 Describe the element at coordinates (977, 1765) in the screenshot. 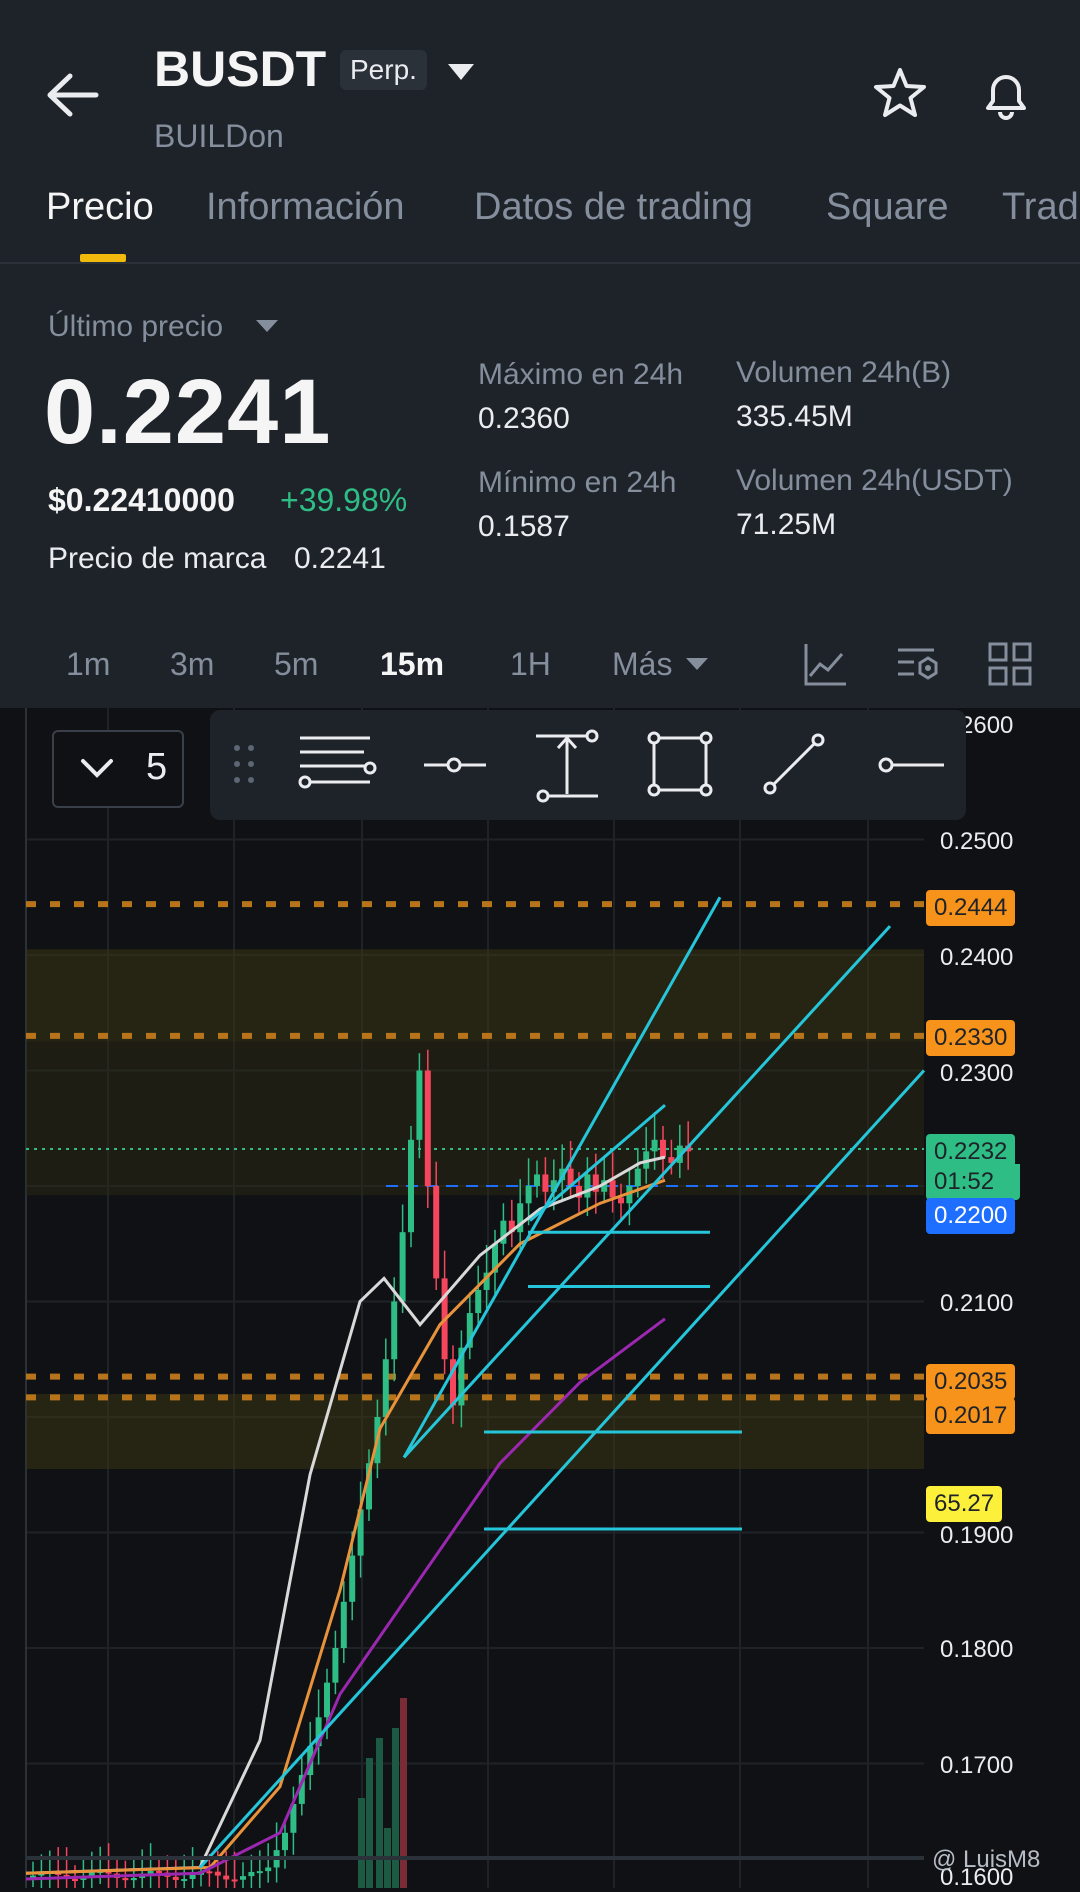

I see `y-axis-label: 0.1700` at that location.